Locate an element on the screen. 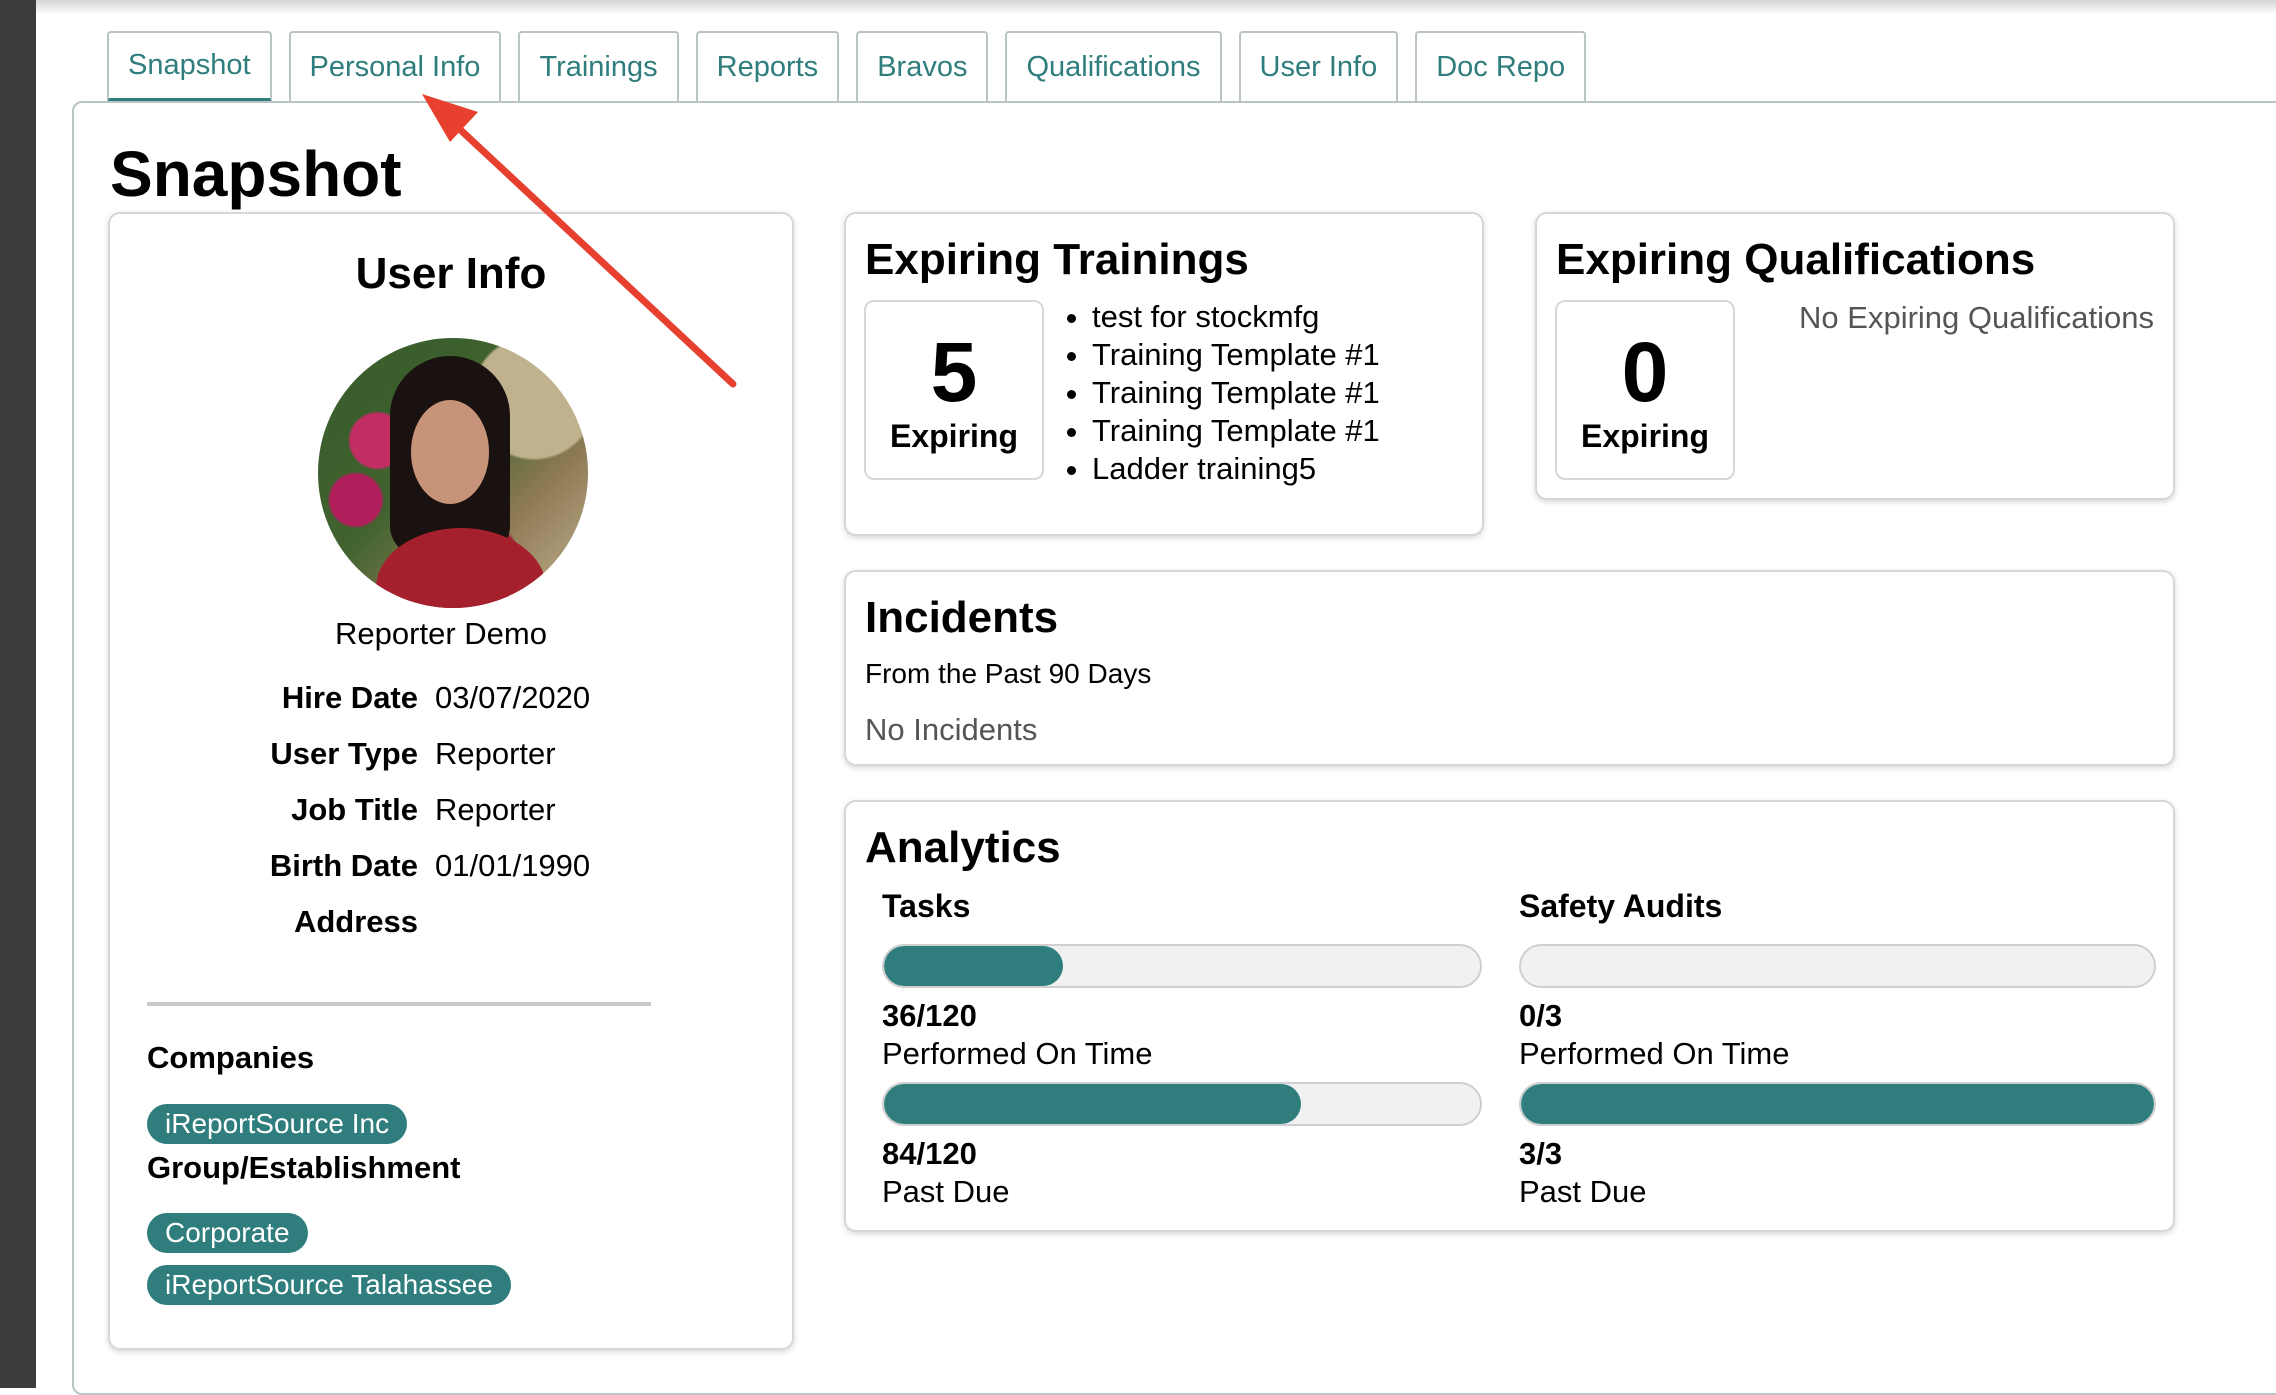 The width and height of the screenshot is (2276, 1395). user-type-row: User Type Reporter is located at coordinates (453, 754).